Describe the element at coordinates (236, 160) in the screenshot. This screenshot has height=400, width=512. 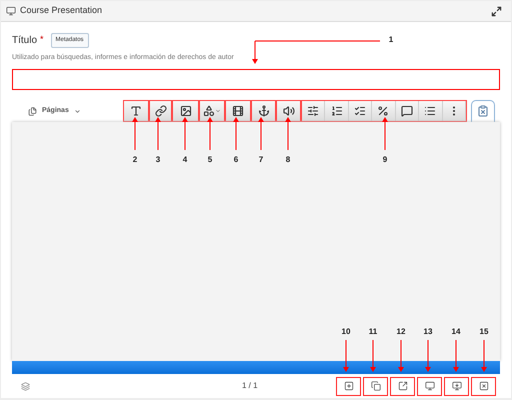
I see `callout-number: 6` at that location.